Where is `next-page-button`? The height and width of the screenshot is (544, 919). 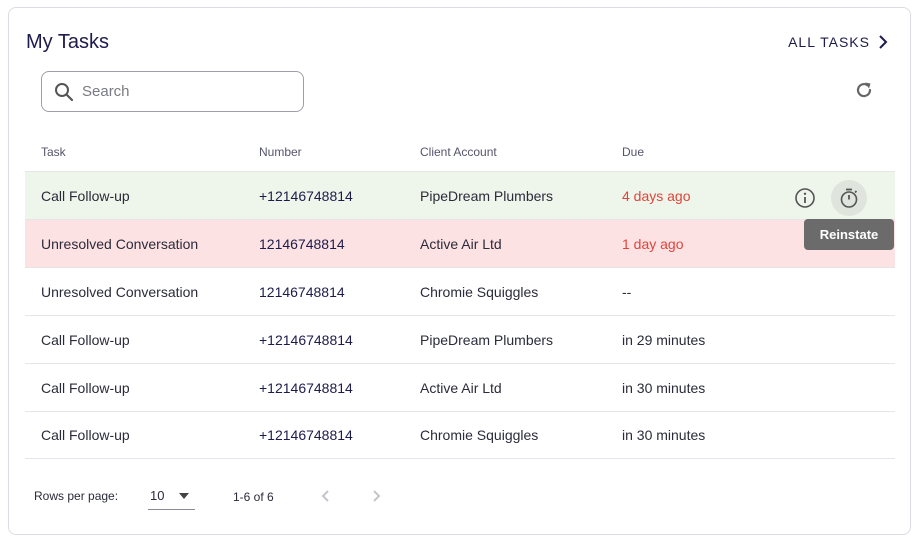 next-page-button is located at coordinates (376, 497).